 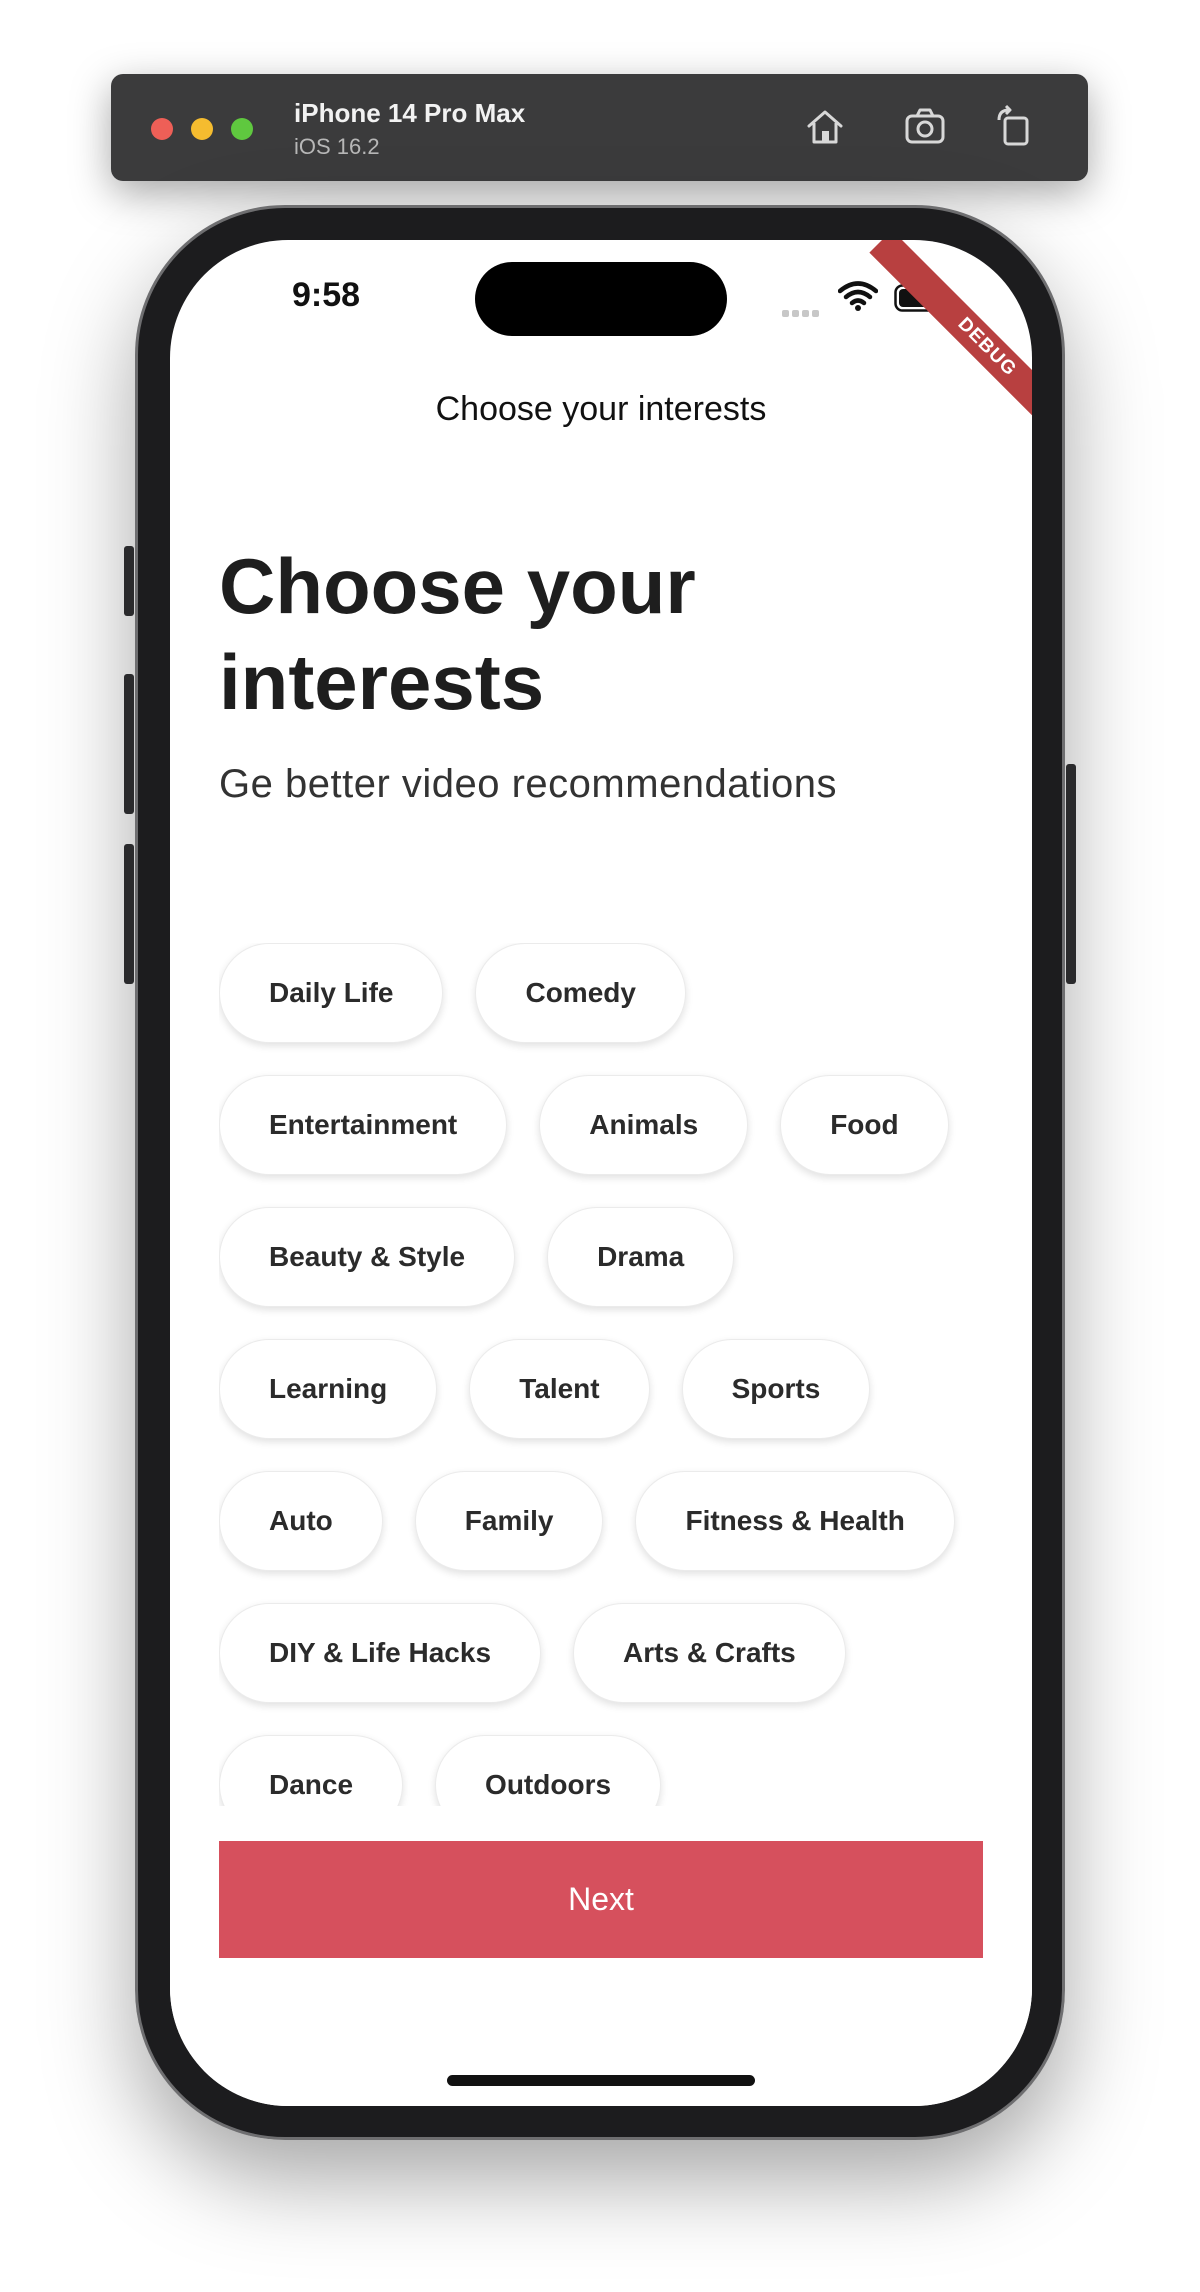 I want to click on minimize-window-button, so click(x=202, y=129).